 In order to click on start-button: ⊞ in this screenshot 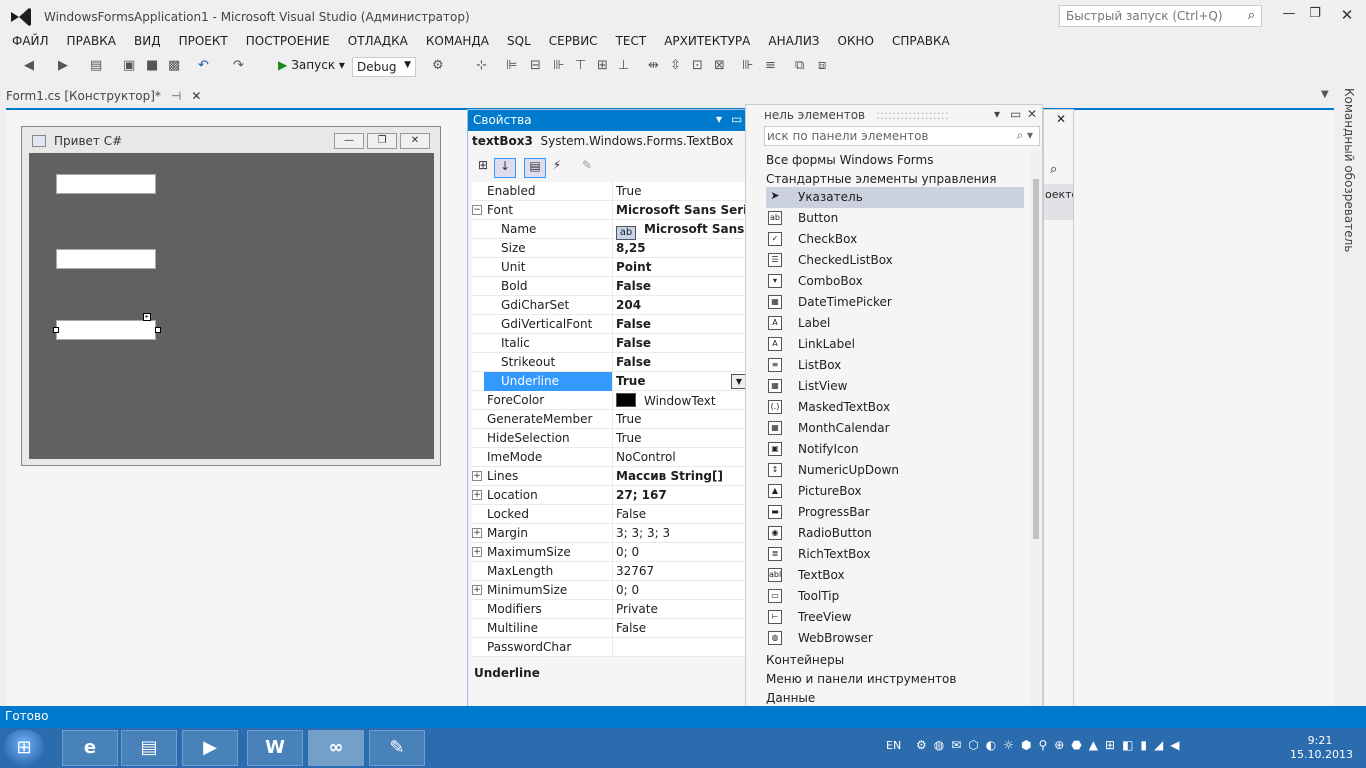, I will do `click(24, 748)`.